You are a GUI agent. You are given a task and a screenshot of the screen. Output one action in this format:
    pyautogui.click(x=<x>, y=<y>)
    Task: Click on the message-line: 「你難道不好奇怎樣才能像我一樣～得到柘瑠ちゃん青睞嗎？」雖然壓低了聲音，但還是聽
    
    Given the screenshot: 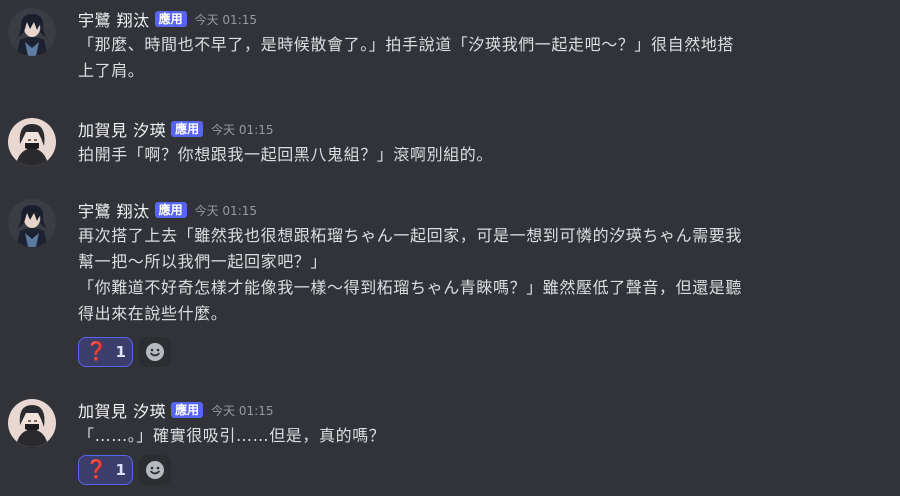 What is the action you would take?
    pyautogui.click(x=410, y=287)
    